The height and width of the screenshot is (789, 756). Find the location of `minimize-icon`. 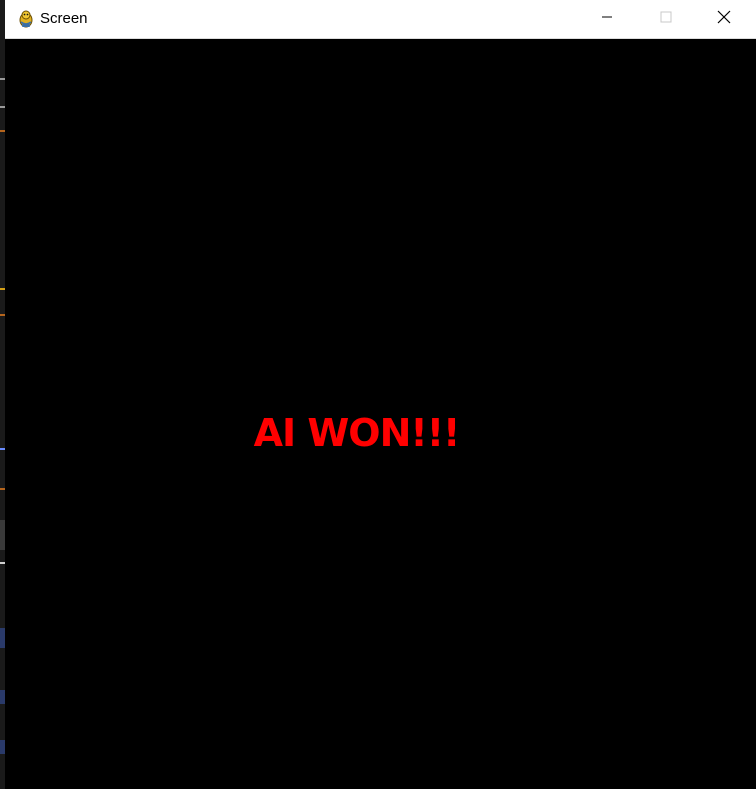

minimize-icon is located at coordinates (607, 19).